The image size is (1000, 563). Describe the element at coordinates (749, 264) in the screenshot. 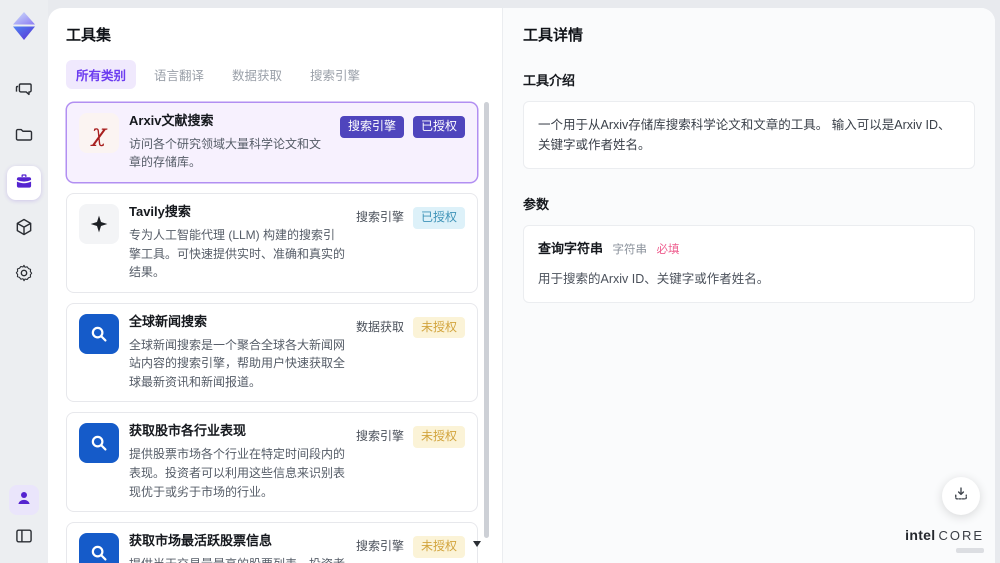

I see `param-box: 查询字符串 字符串 必填 用于搜索的Arxiv ID、关键字或作者姓名。` at that location.